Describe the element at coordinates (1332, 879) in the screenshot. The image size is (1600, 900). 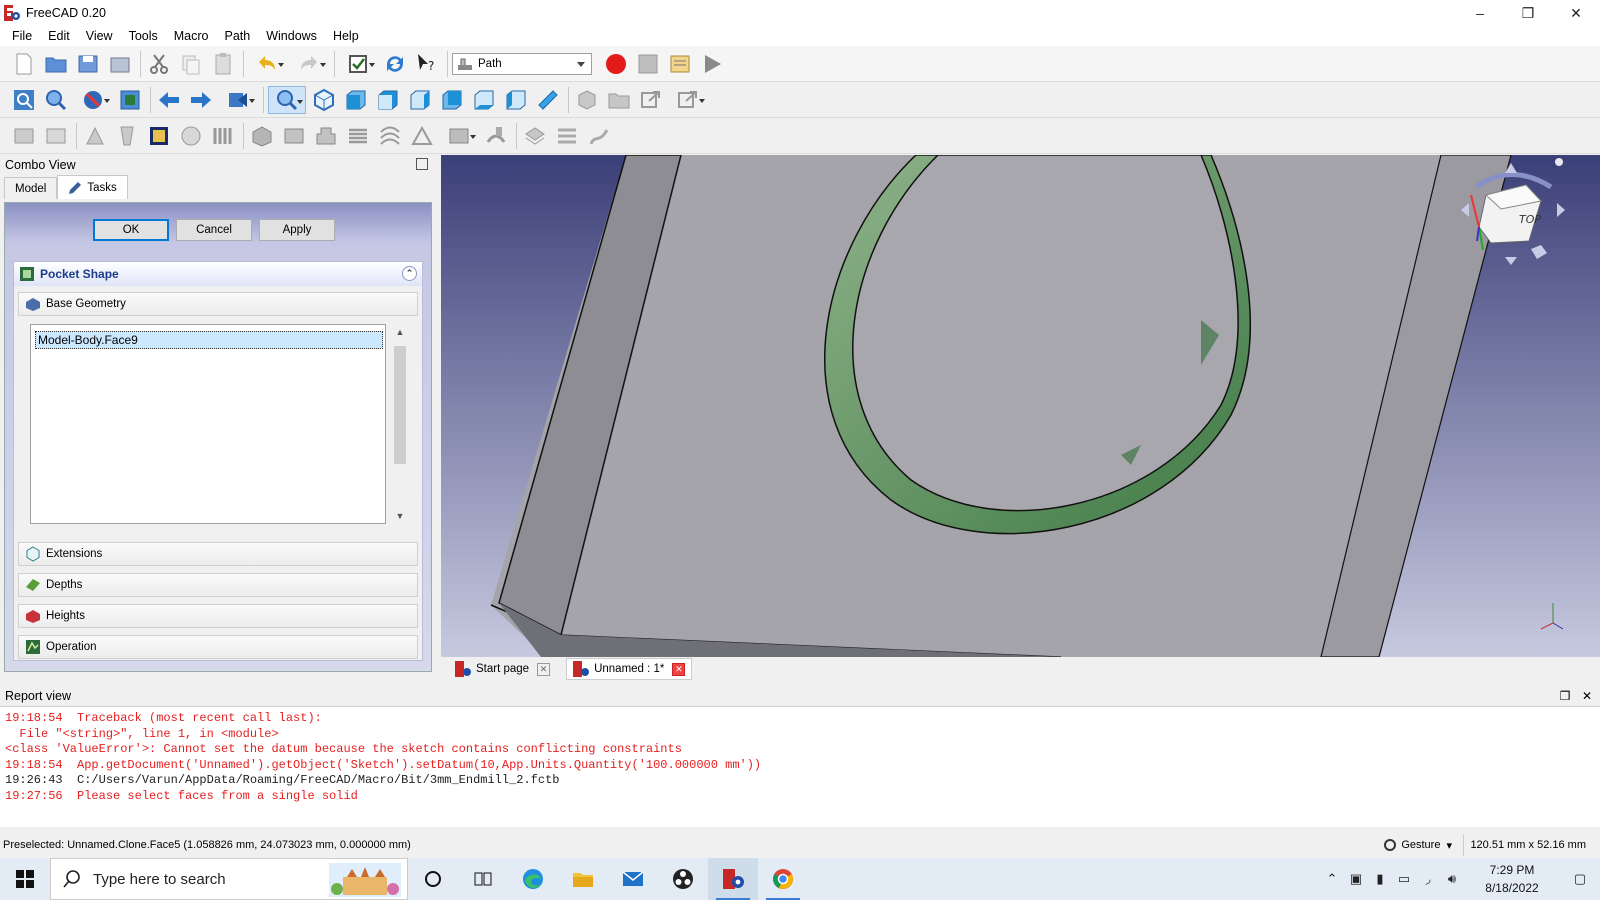
I see `chevron-up-icon: ⌃` at that location.